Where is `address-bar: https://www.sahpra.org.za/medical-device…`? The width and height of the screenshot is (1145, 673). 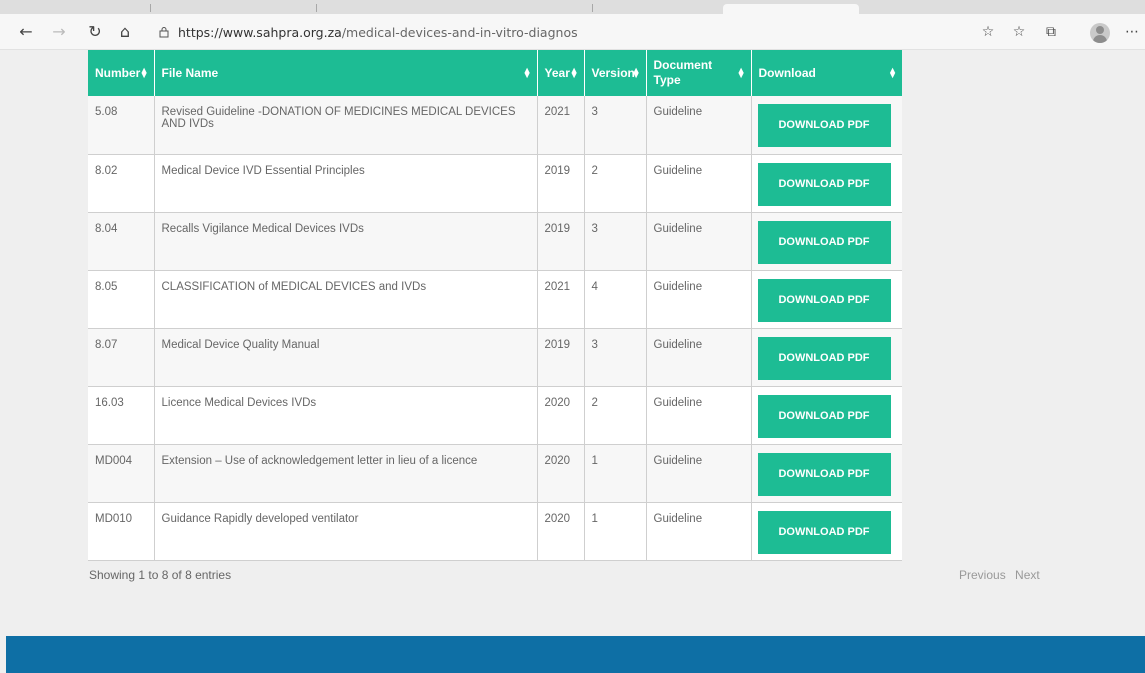 address-bar: https://www.sahpra.org.za/medical-device… is located at coordinates (368, 33).